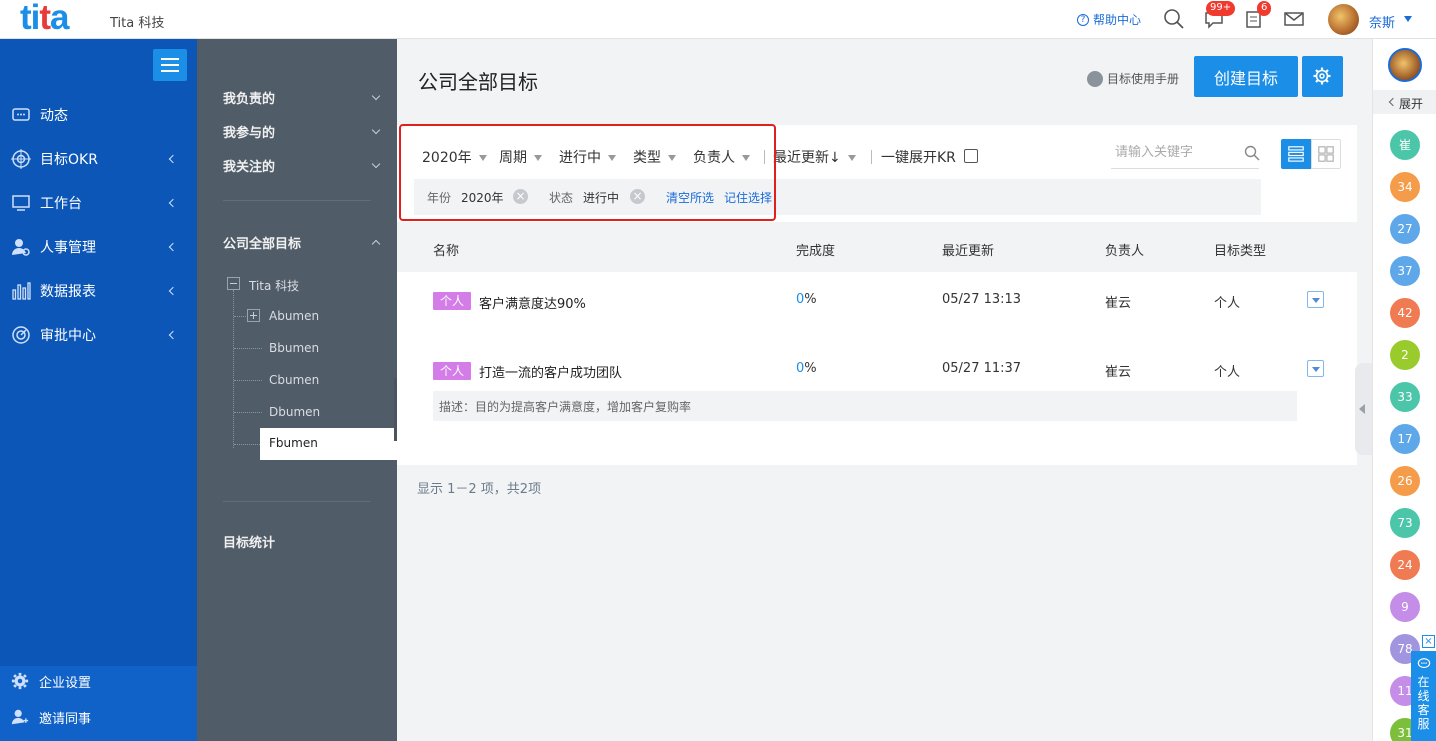  Describe the element at coordinates (1405, 187) in the screenshot. I see `member-avatar: 34` at that location.